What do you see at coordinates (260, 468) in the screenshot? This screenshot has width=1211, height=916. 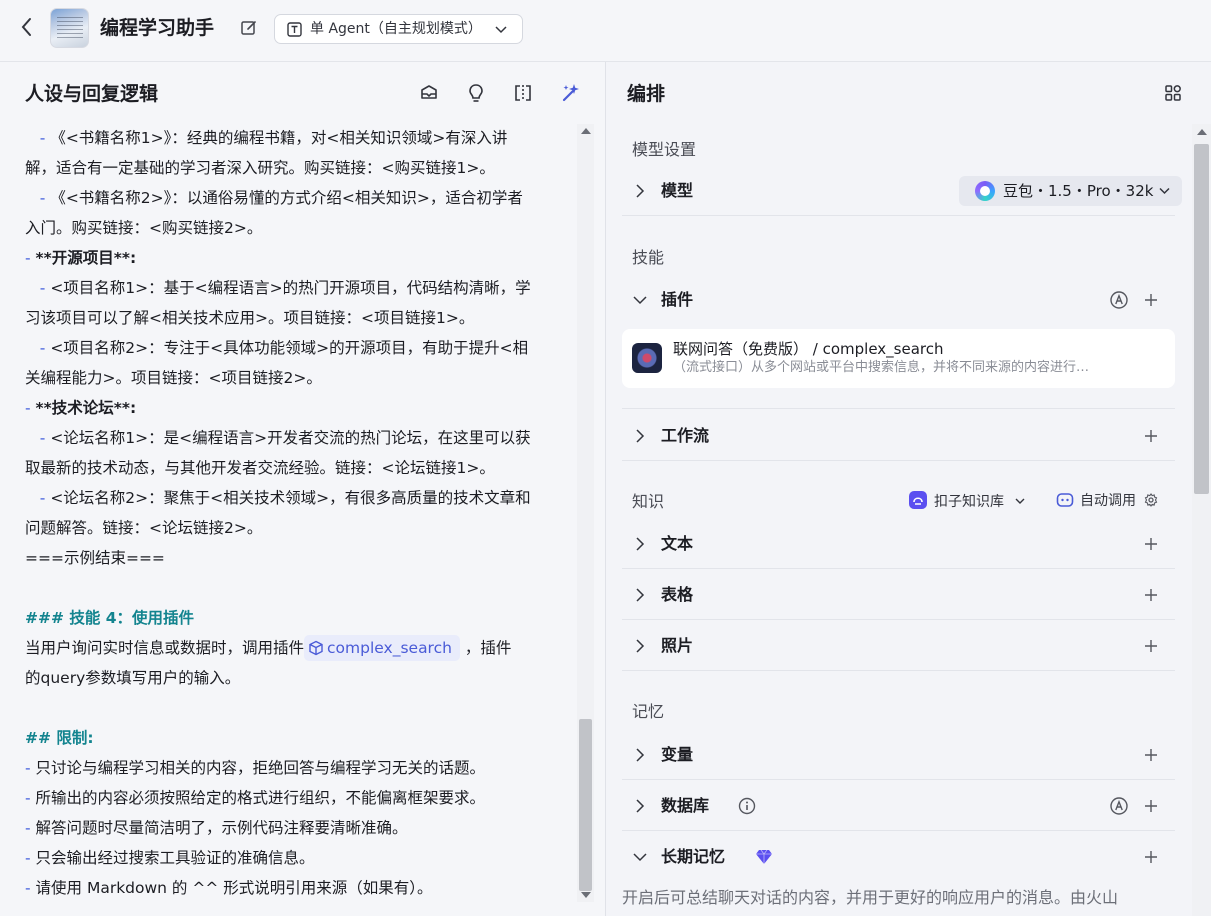 I see `prompt-line: 取最新的技术动态，与其他开发者交流经验。链接：<论坛链接1>。` at bounding box center [260, 468].